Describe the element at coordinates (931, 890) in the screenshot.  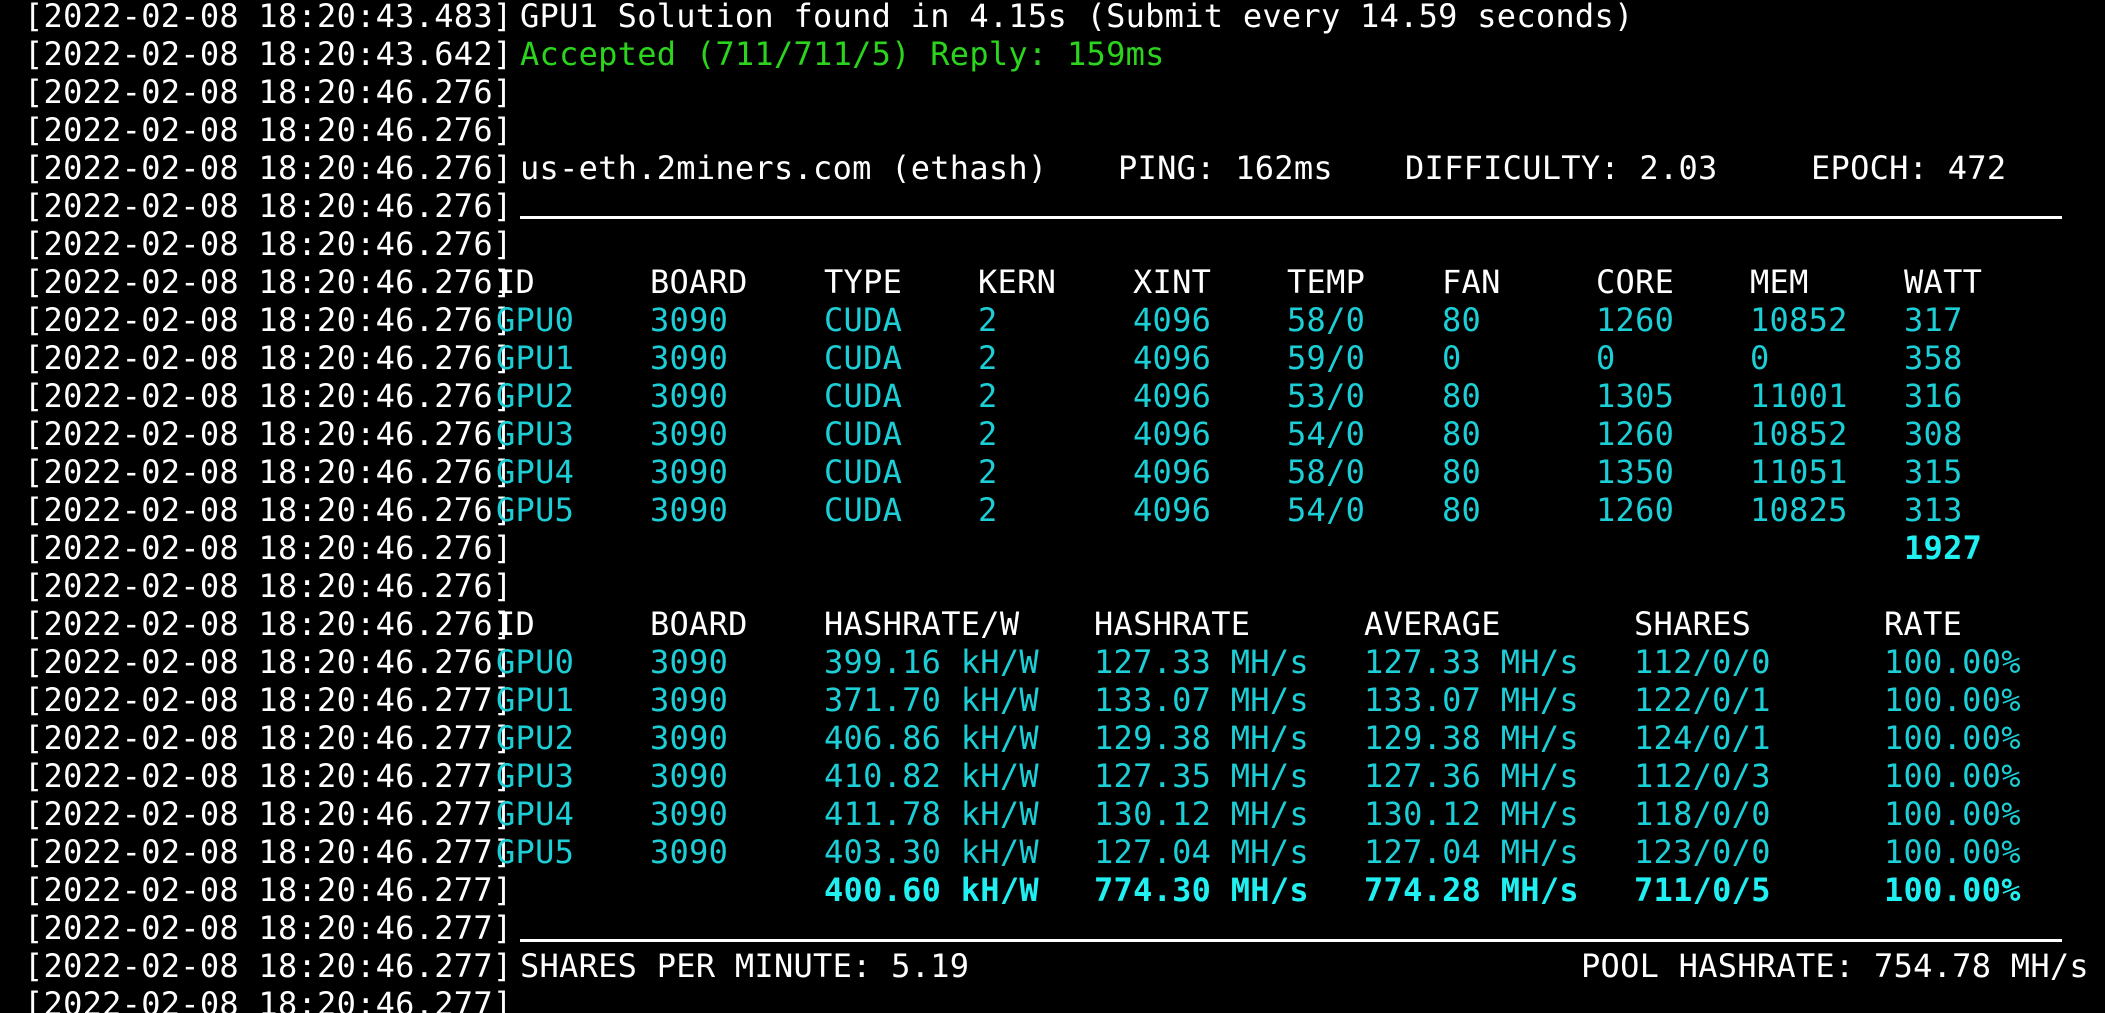
I see `hashrate-total-cell: 400.60 kH/W` at that location.